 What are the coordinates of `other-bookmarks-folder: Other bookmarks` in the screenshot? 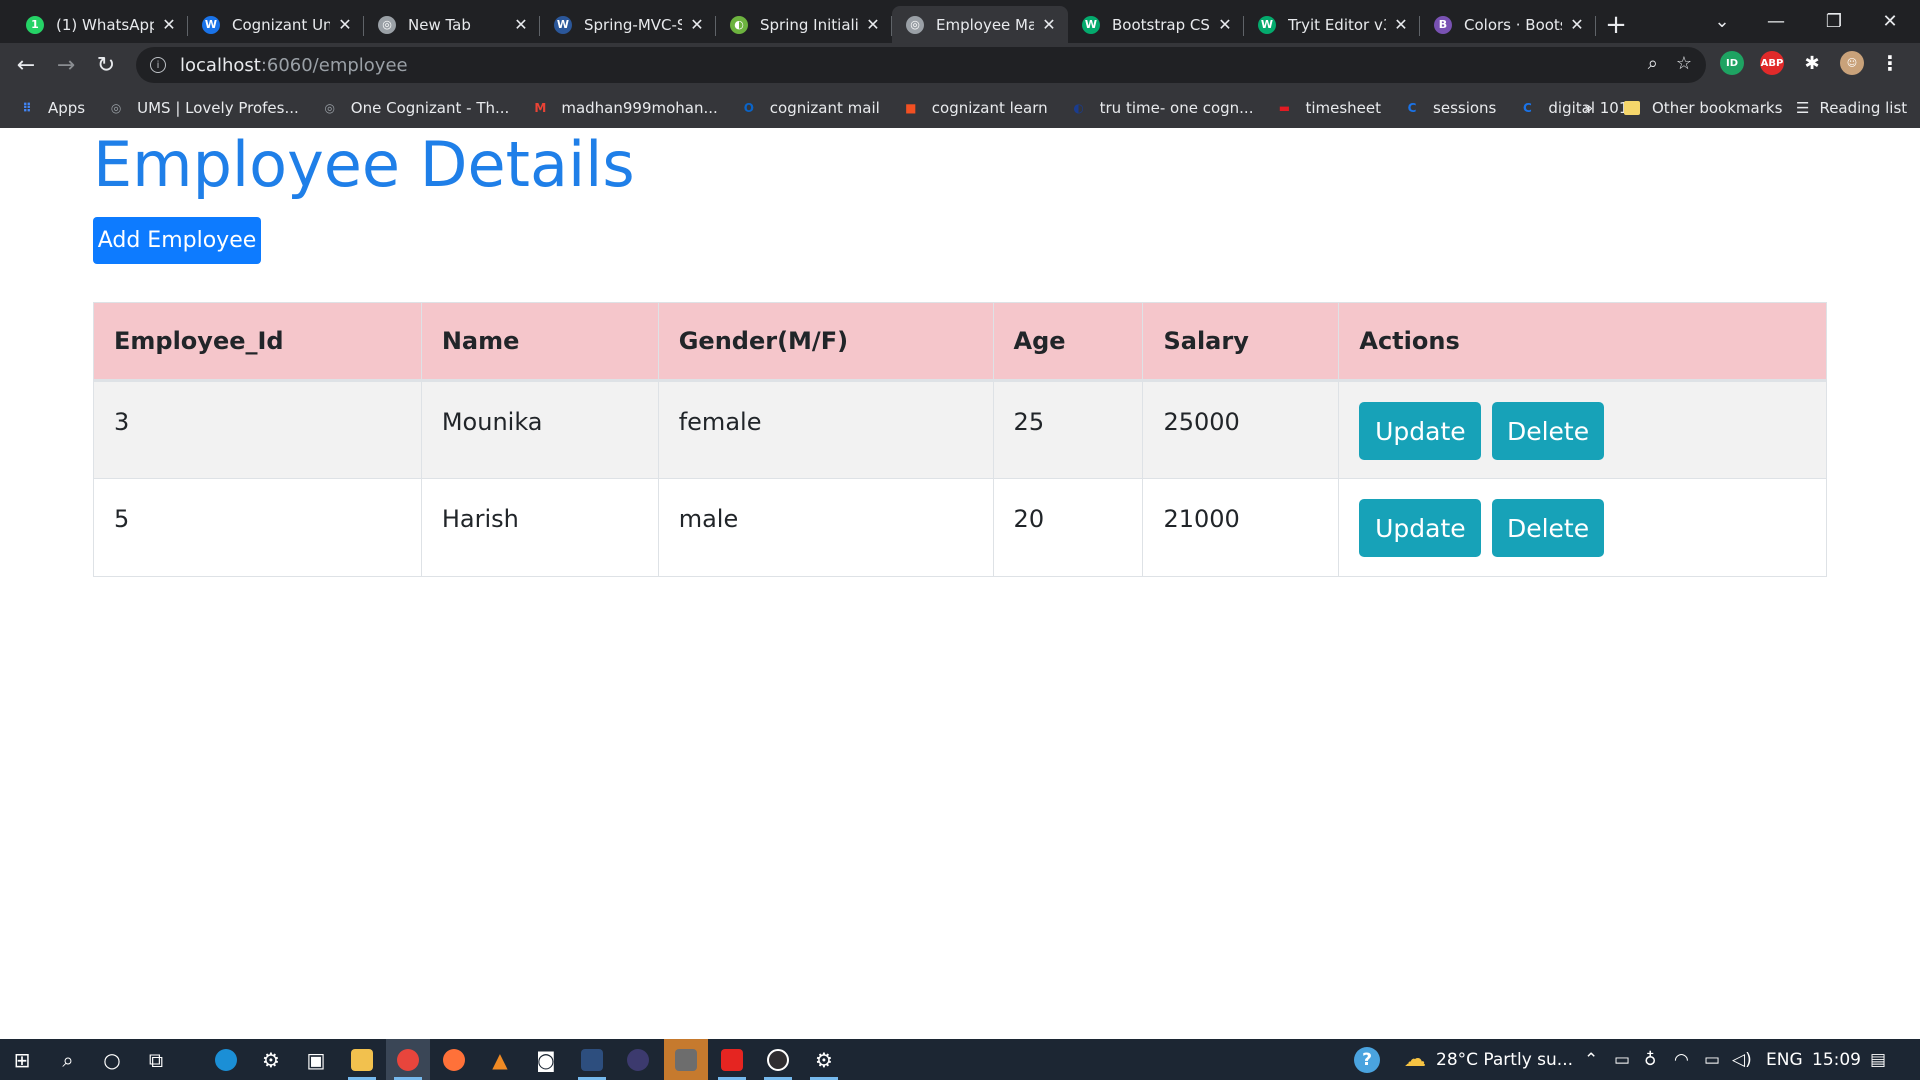 It's located at (1703, 107).